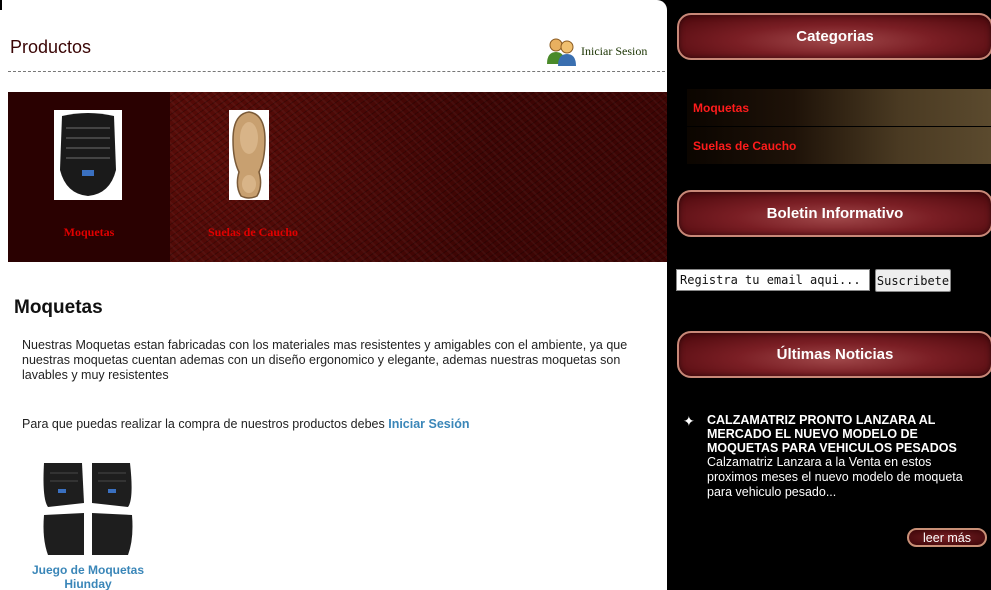 Image resolution: width=991 pixels, height=590 pixels. I want to click on users-icon, so click(561, 51).